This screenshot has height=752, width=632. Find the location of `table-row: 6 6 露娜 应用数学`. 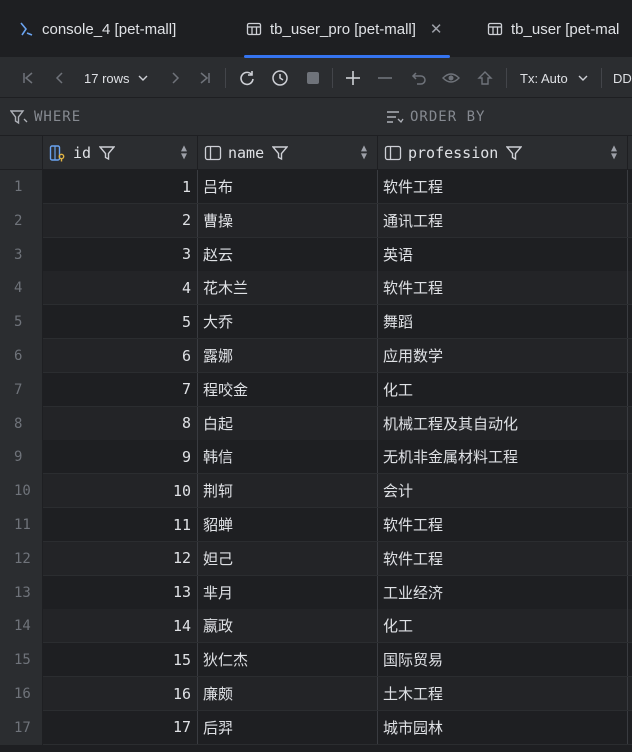

table-row: 6 6 露娜 应用数学 is located at coordinates (316, 356).